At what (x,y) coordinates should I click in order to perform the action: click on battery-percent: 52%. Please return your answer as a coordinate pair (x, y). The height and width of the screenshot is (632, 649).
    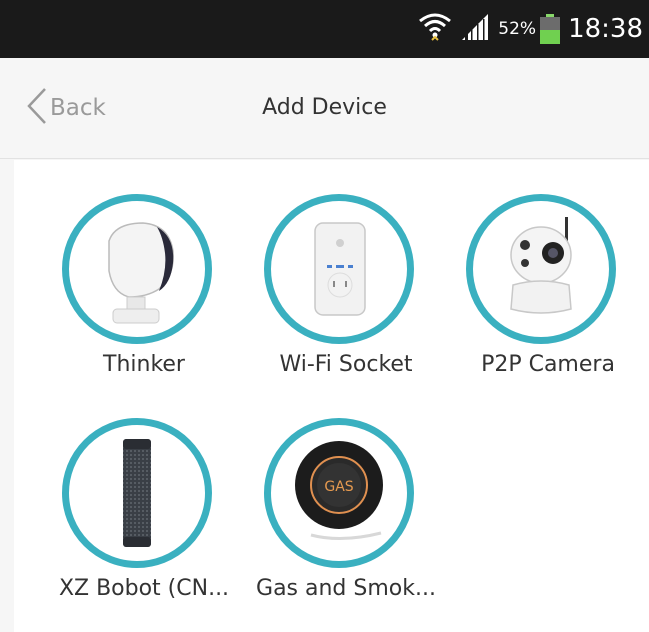
    Looking at the image, I should click on (517, 29).